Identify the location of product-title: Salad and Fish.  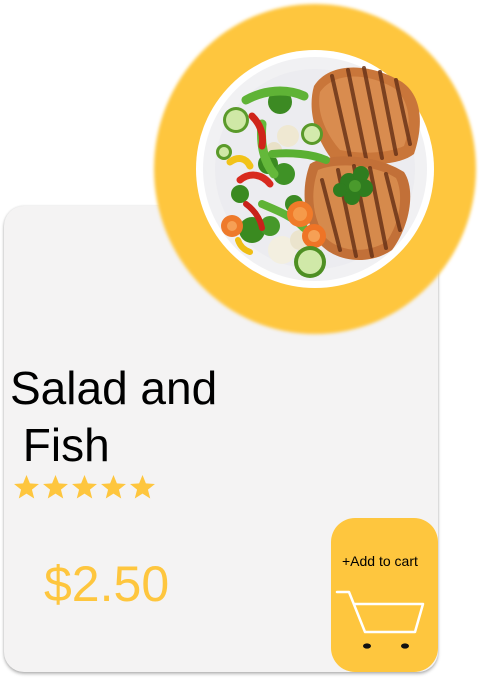
(114, 416).